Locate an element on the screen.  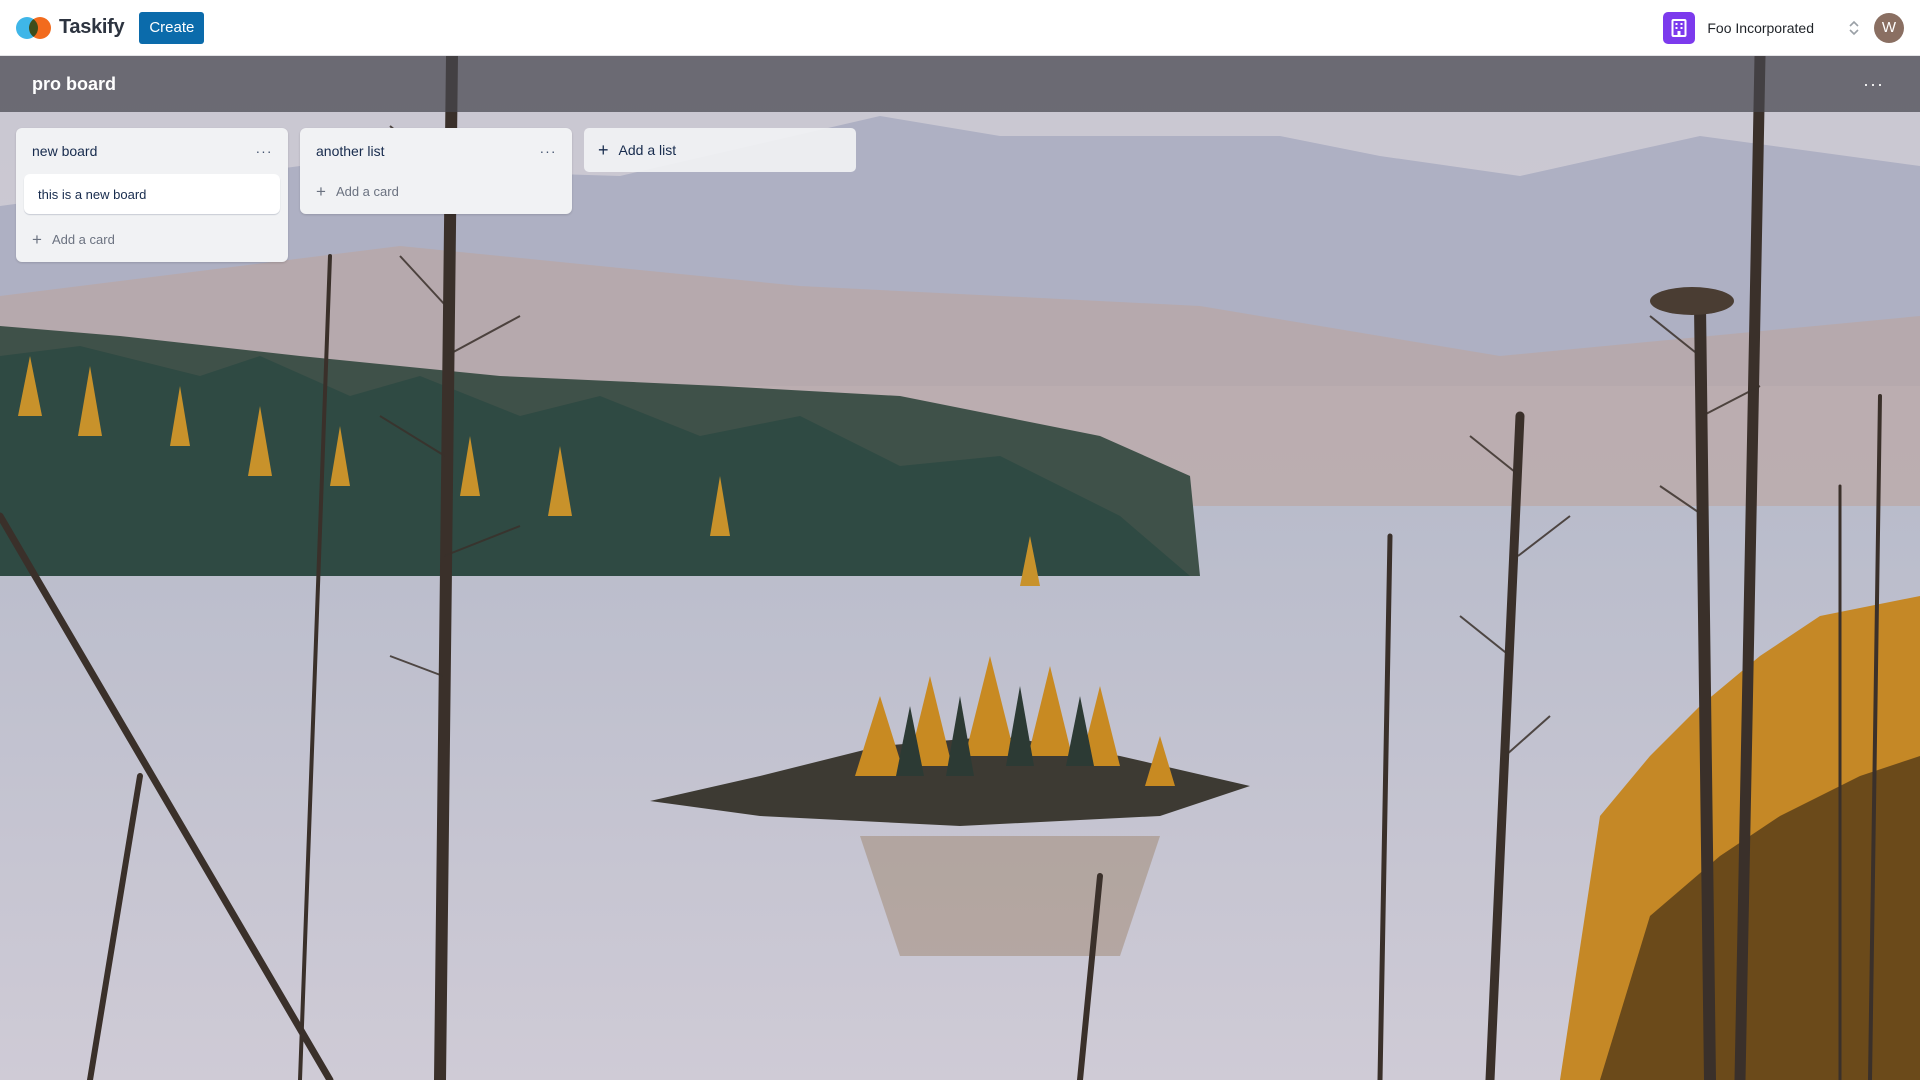
organization-name: Foo Incorporated is located at coordinates (1760, 27).